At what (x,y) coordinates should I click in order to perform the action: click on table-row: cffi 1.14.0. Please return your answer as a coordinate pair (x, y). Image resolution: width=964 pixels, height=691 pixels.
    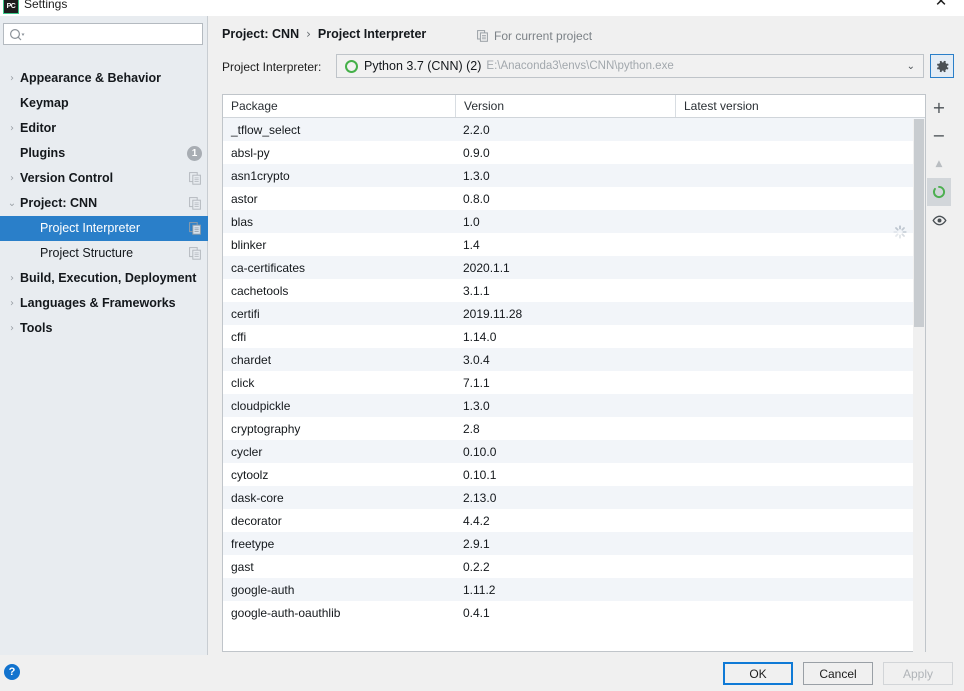
    Looking at the image, I should click on (574, 336).